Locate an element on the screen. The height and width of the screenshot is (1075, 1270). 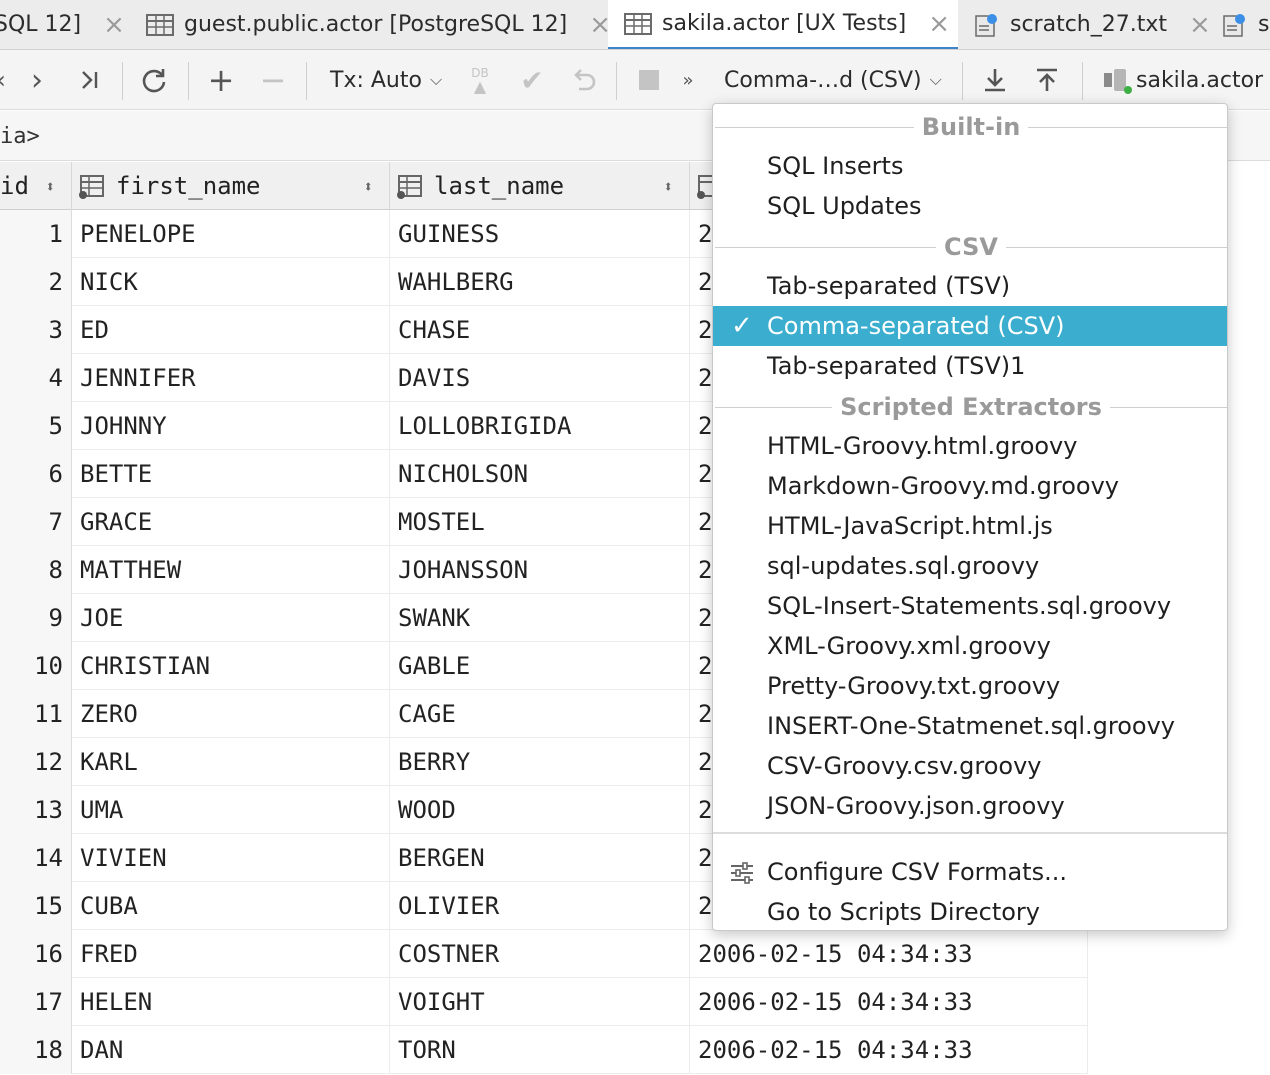
previous-page-icon: ‹ is located at coordinates (8, 80).